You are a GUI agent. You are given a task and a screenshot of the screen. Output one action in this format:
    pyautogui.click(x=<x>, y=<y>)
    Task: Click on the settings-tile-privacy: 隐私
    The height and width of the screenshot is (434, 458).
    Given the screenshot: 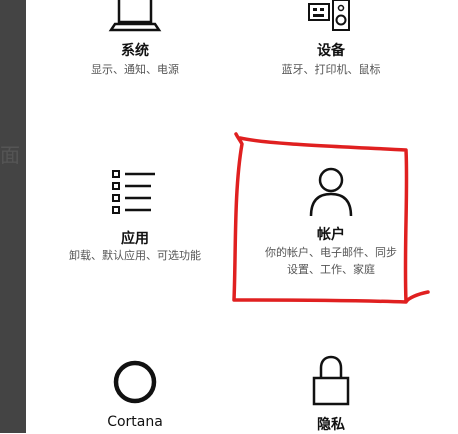 What is the action you would take?
    pyautogui.click(x=331, y=391)
    